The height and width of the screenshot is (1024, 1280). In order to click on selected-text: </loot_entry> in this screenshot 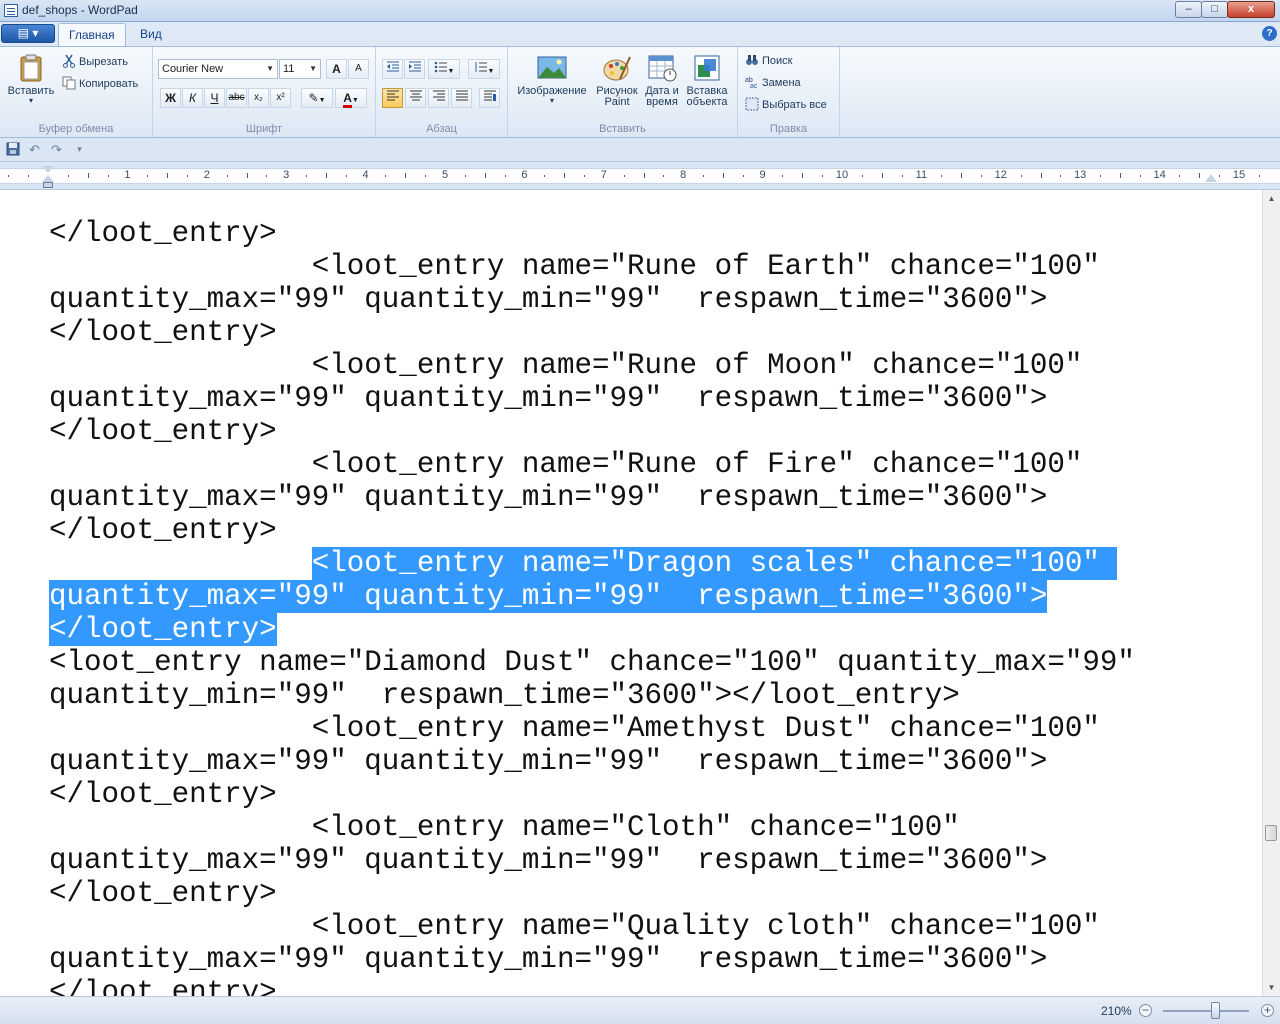, I will do `click(163, 629)`.